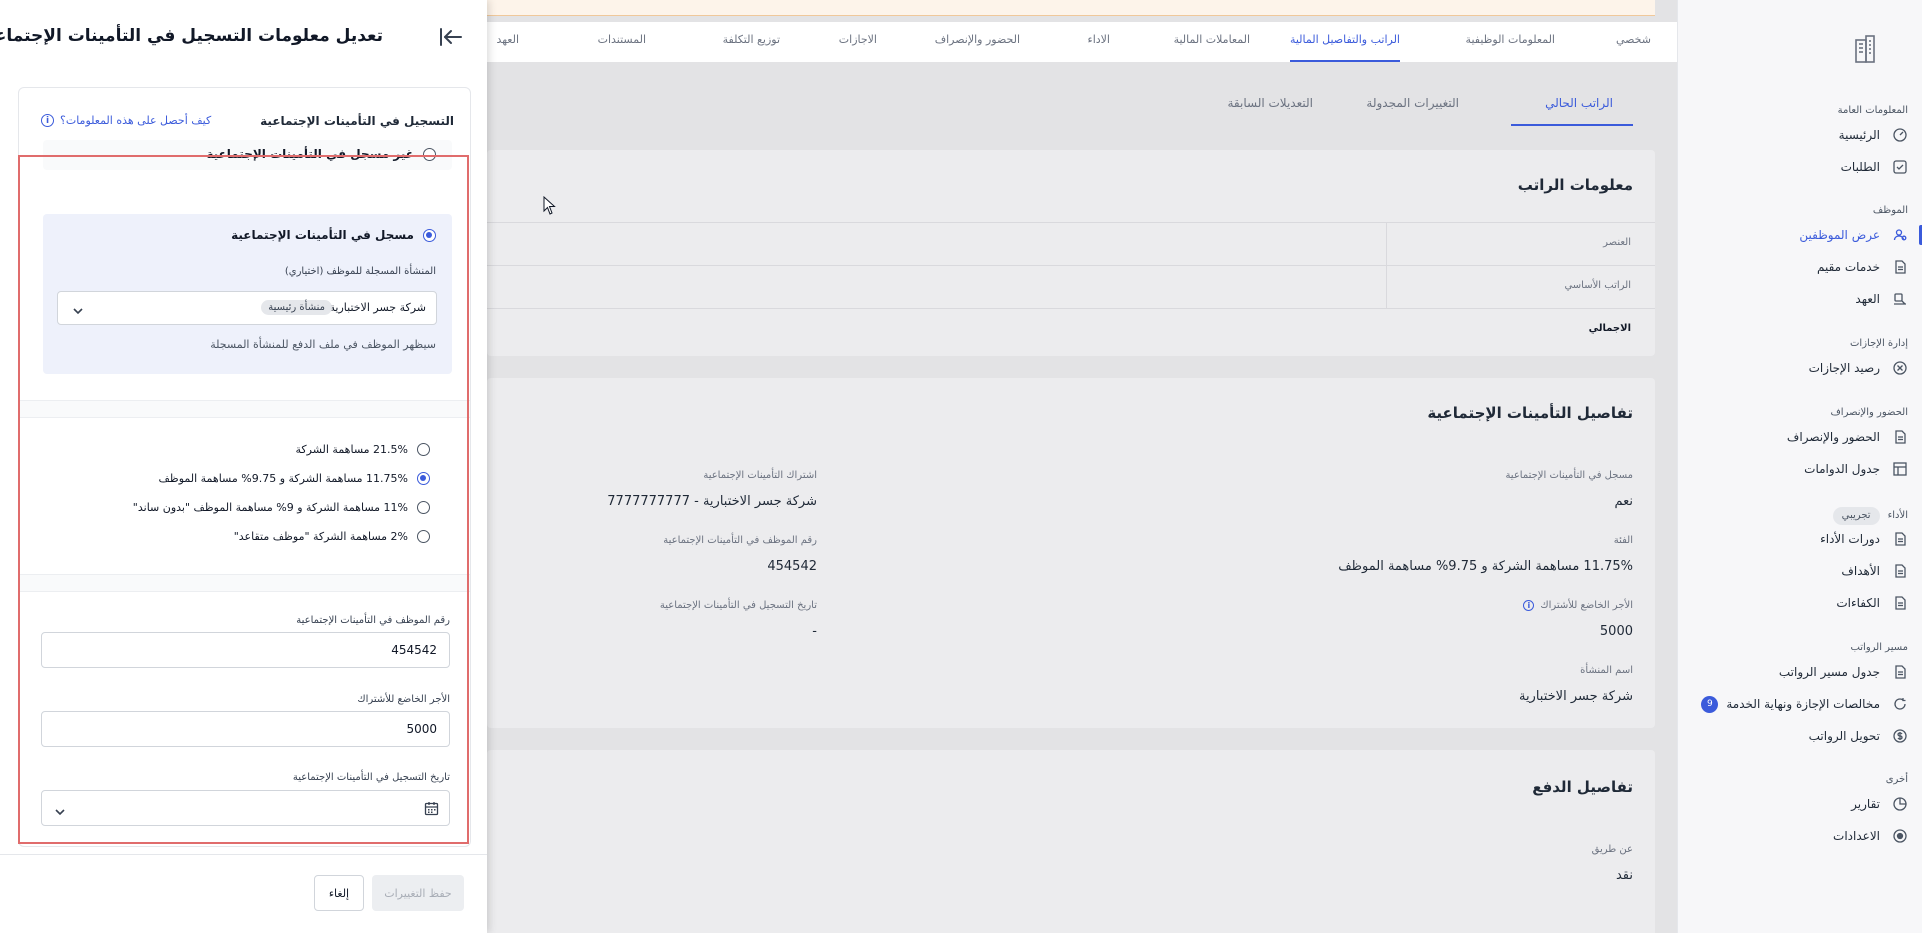 This screenshot has width=1922, height=933. I want to click on sidebar-item-payroll-table: جدول مسير الرواتب, so click(1799, 672).